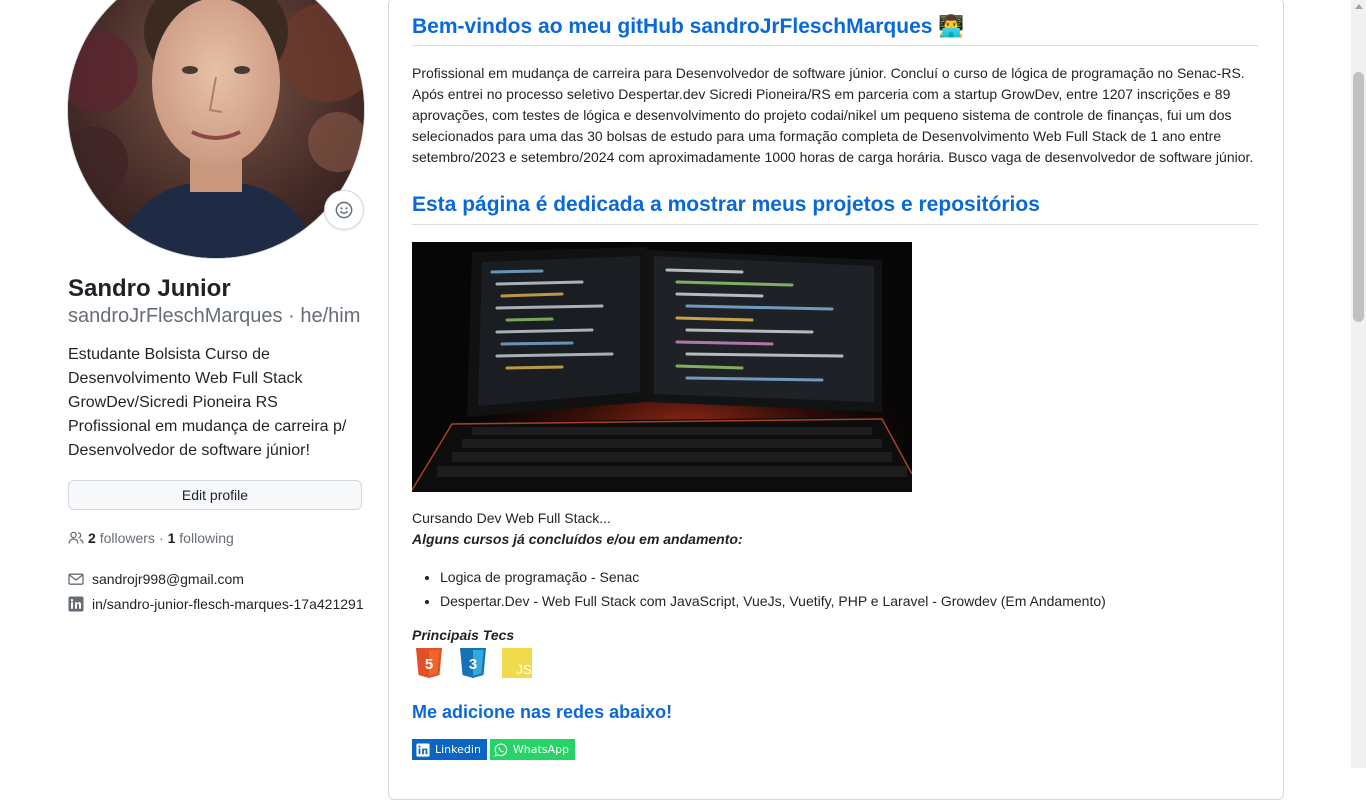  I want to click on following-link: 1 following, so click(201, 538).